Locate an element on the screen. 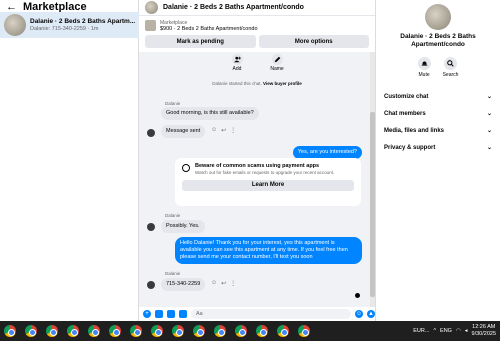 This screenshot has height=341, width=500. profile-name: Dalanie · 2 Beds 2 Baths Apartment/condo is located at coordinates (438, 40).